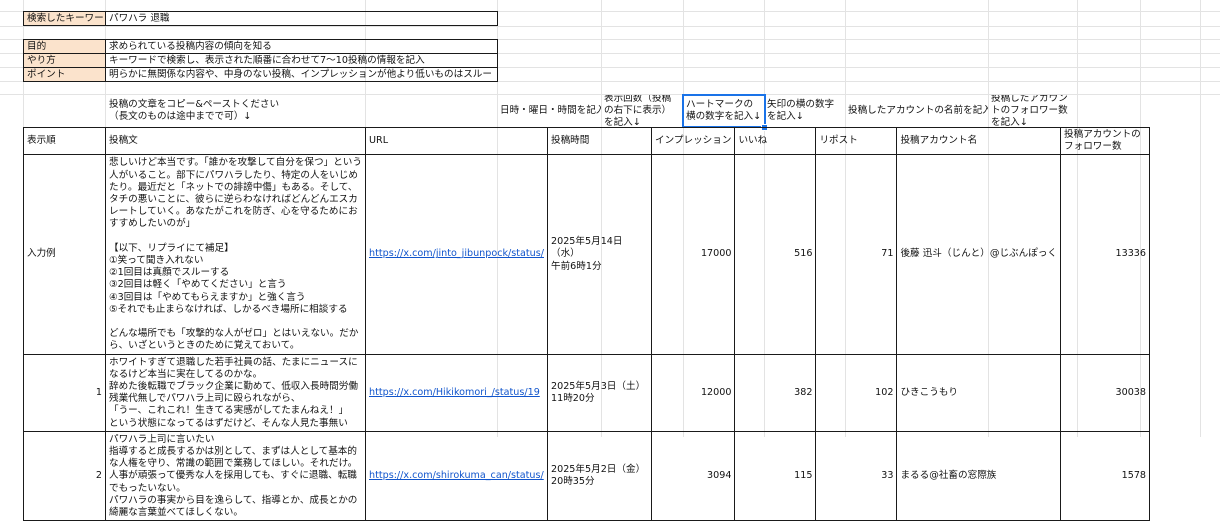  I want to click on row-likes: 516, so click(775, 254).